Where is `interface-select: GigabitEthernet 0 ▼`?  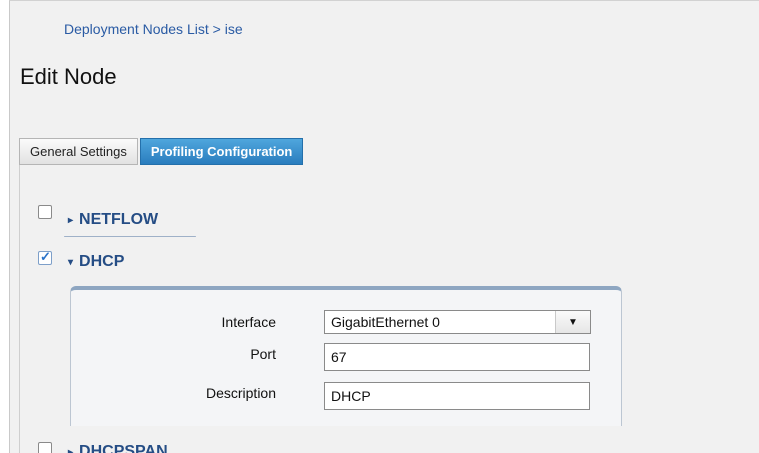 interface-select: GigabitEthernet 0 ▼ is located at coordinates (457, 322).